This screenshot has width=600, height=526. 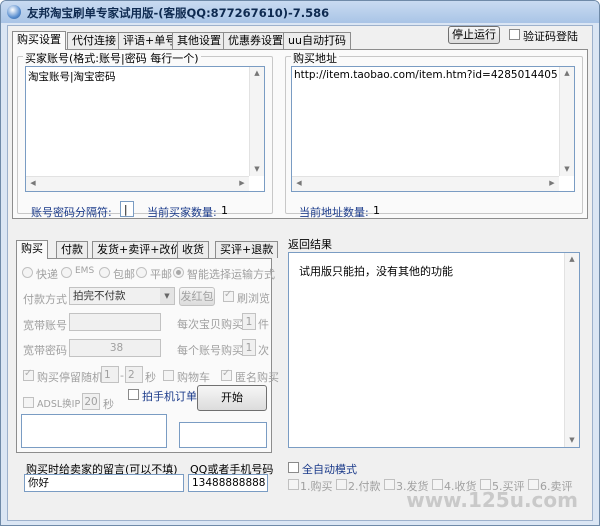 What do you see at coordinates (253, 298) in the screenshot?
I see `brush-flow-label: 刷浏览` at bounding box center [253, 298].